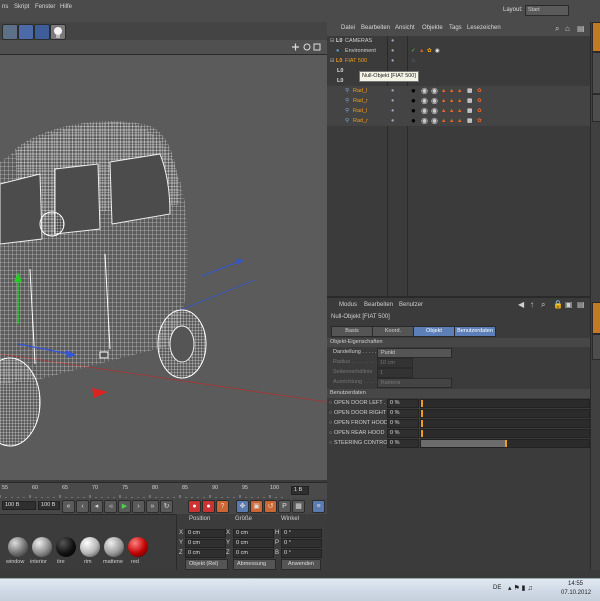 The height and width of the screenshot is (601, 600). What do you see at coordinates (458, 51) in the screenshot?
I see `object-row-environment: ● Environment ● ✓ ▲ ✿ ◉` at bounding box center [458, 51].